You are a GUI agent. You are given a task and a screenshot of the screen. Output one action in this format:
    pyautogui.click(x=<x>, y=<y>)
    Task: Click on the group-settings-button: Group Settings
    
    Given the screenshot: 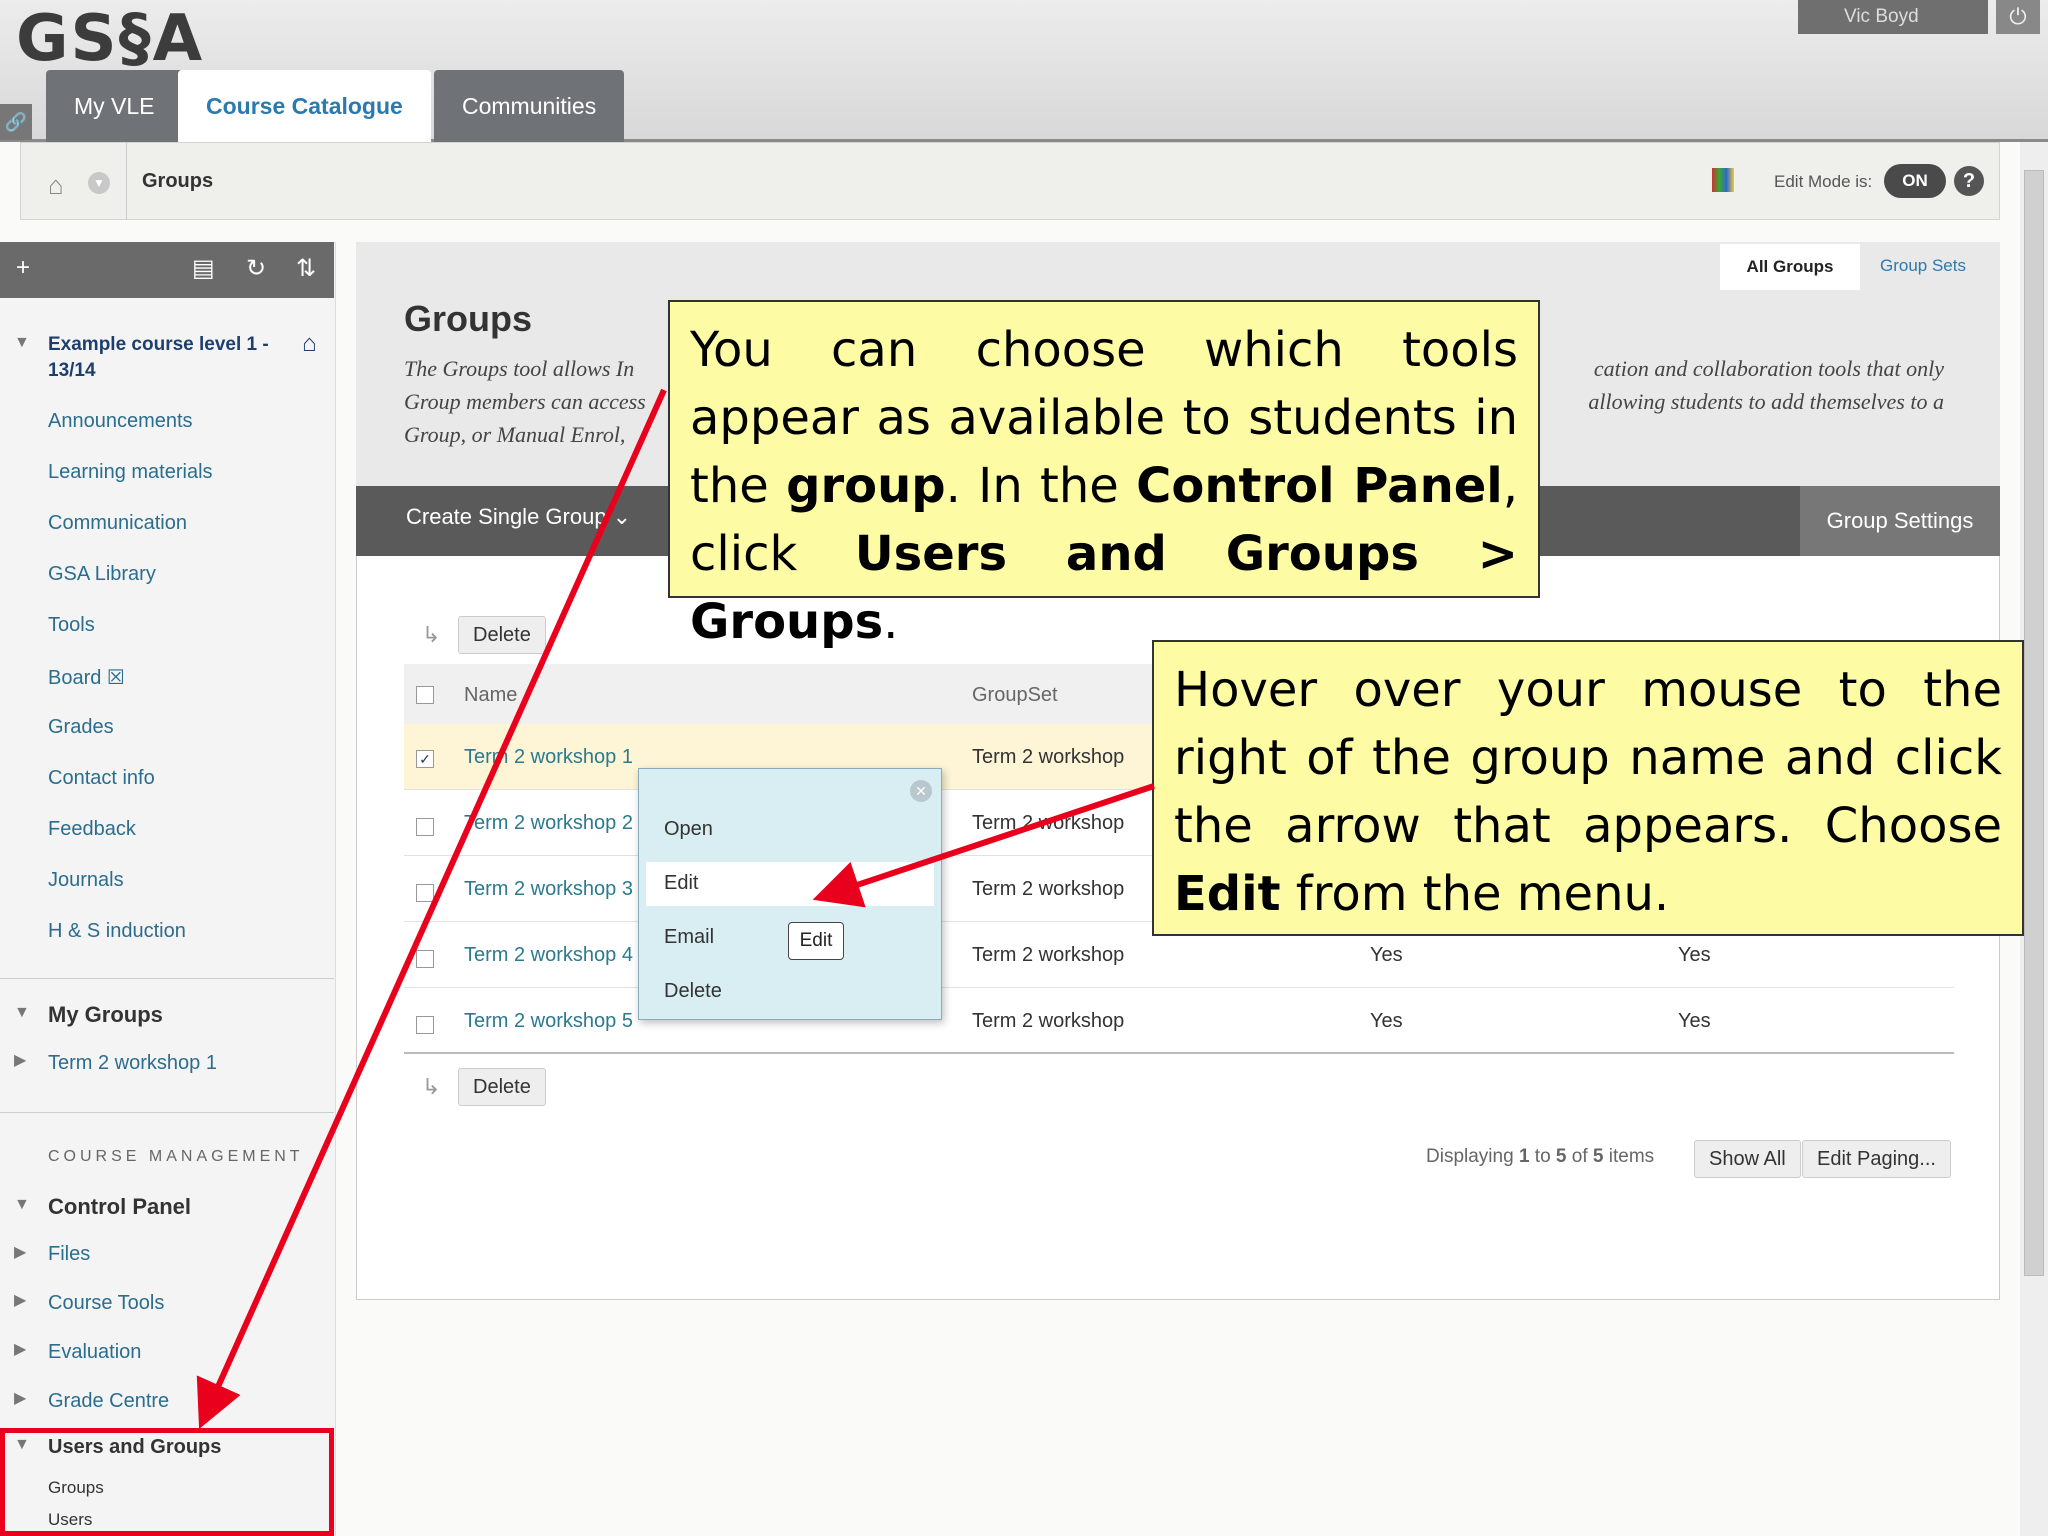 What is the action you would take?
    pyautogui.click(x=1900, y=521)
    